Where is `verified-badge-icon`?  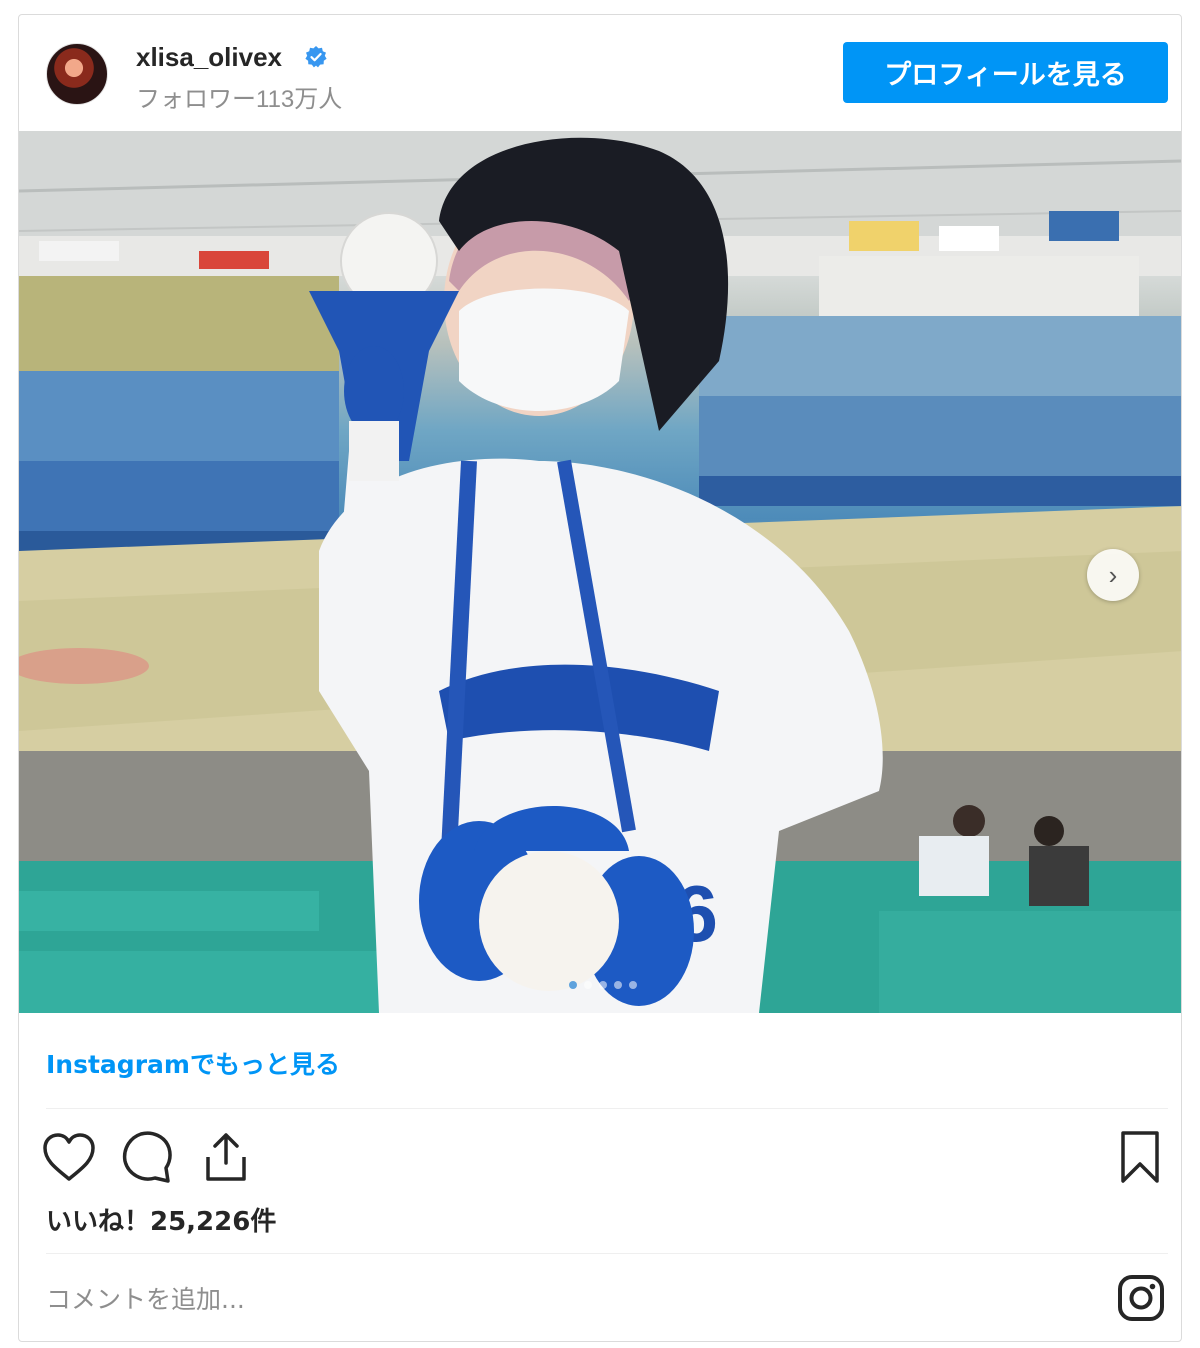
verified-badge-icon is located at coordinates (316, 57).